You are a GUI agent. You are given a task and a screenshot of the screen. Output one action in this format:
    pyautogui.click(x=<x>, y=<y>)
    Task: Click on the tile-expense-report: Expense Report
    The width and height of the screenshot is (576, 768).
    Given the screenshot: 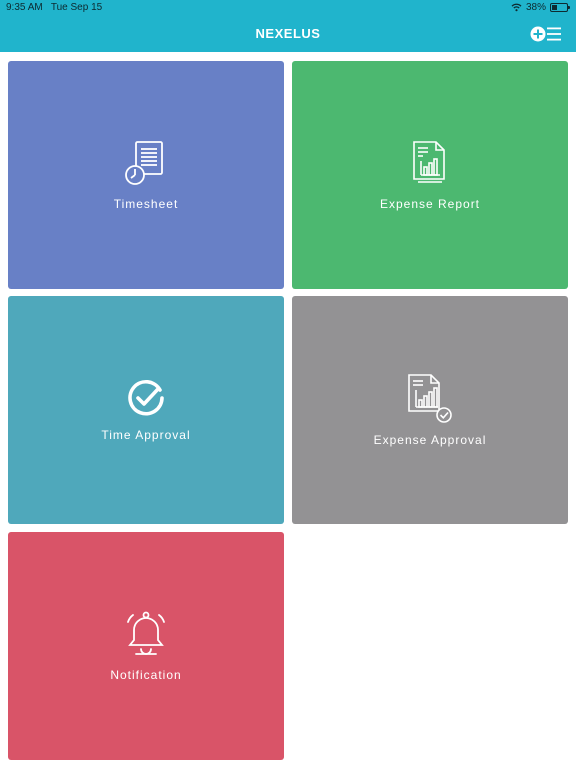 What is the action you would take?
    pyautogui.click(x=430, y=175)
    